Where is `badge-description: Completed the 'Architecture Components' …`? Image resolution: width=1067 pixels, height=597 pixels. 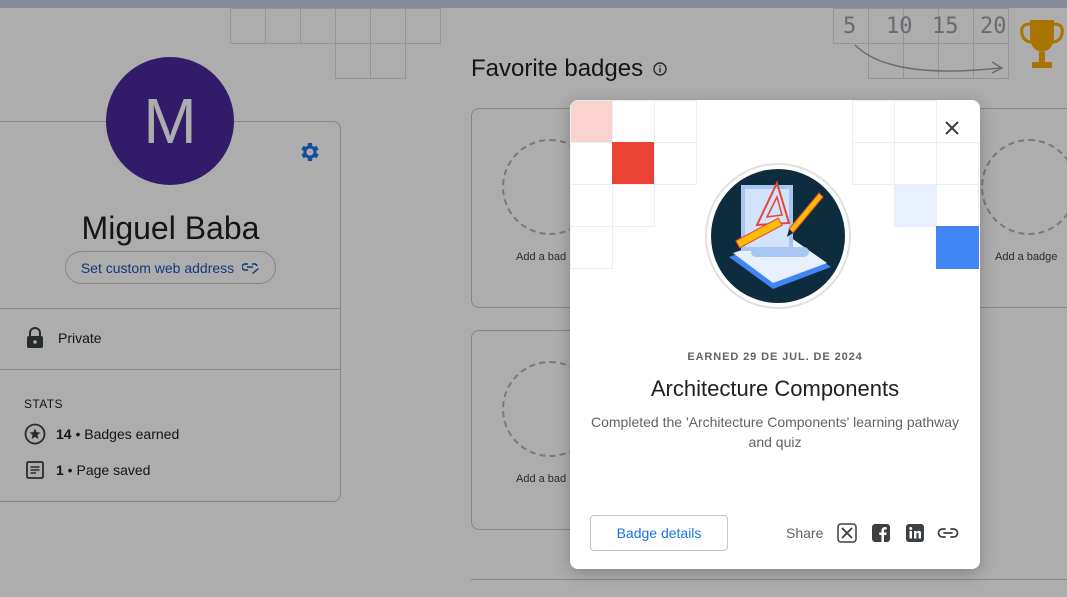
badge-description: Completed the 'Architecture Components' … is located at coordinates (775, 432).